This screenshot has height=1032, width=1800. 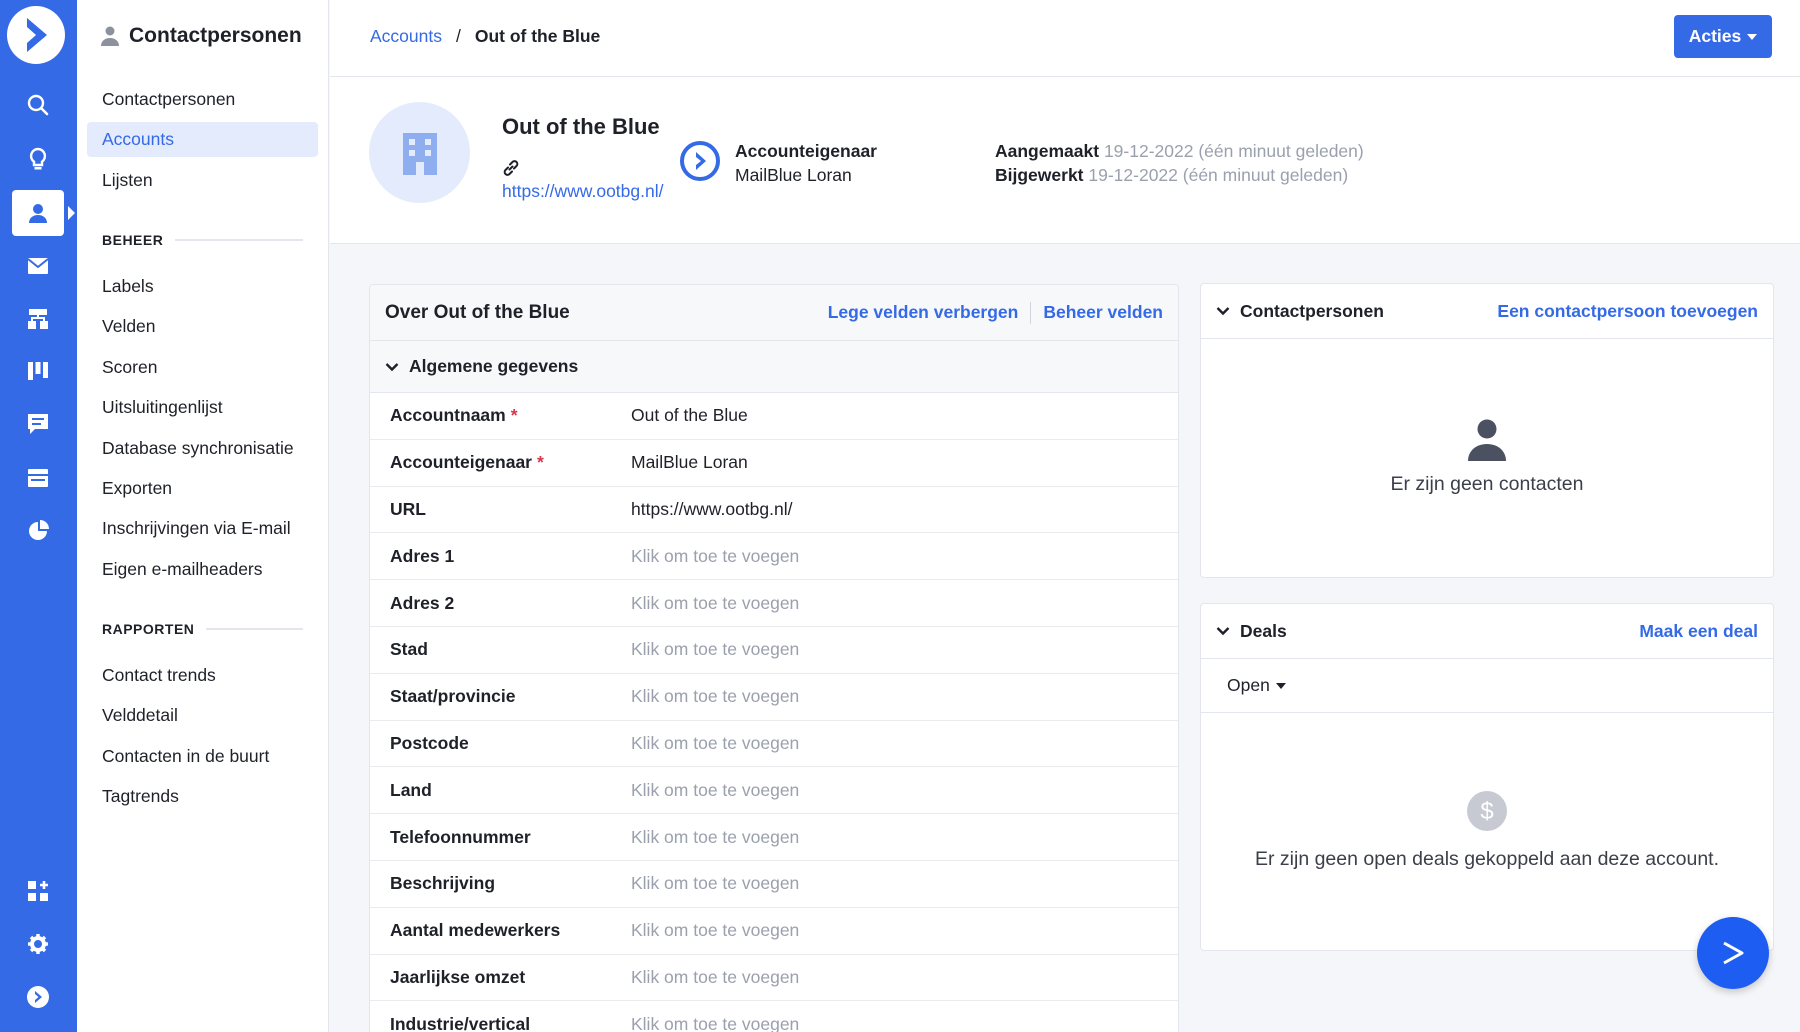 What do you see at coordinates (202, 715) in the screenshot?
I see `subnav-item-velddetail: Velddetail` at bounding box center [202, 715].